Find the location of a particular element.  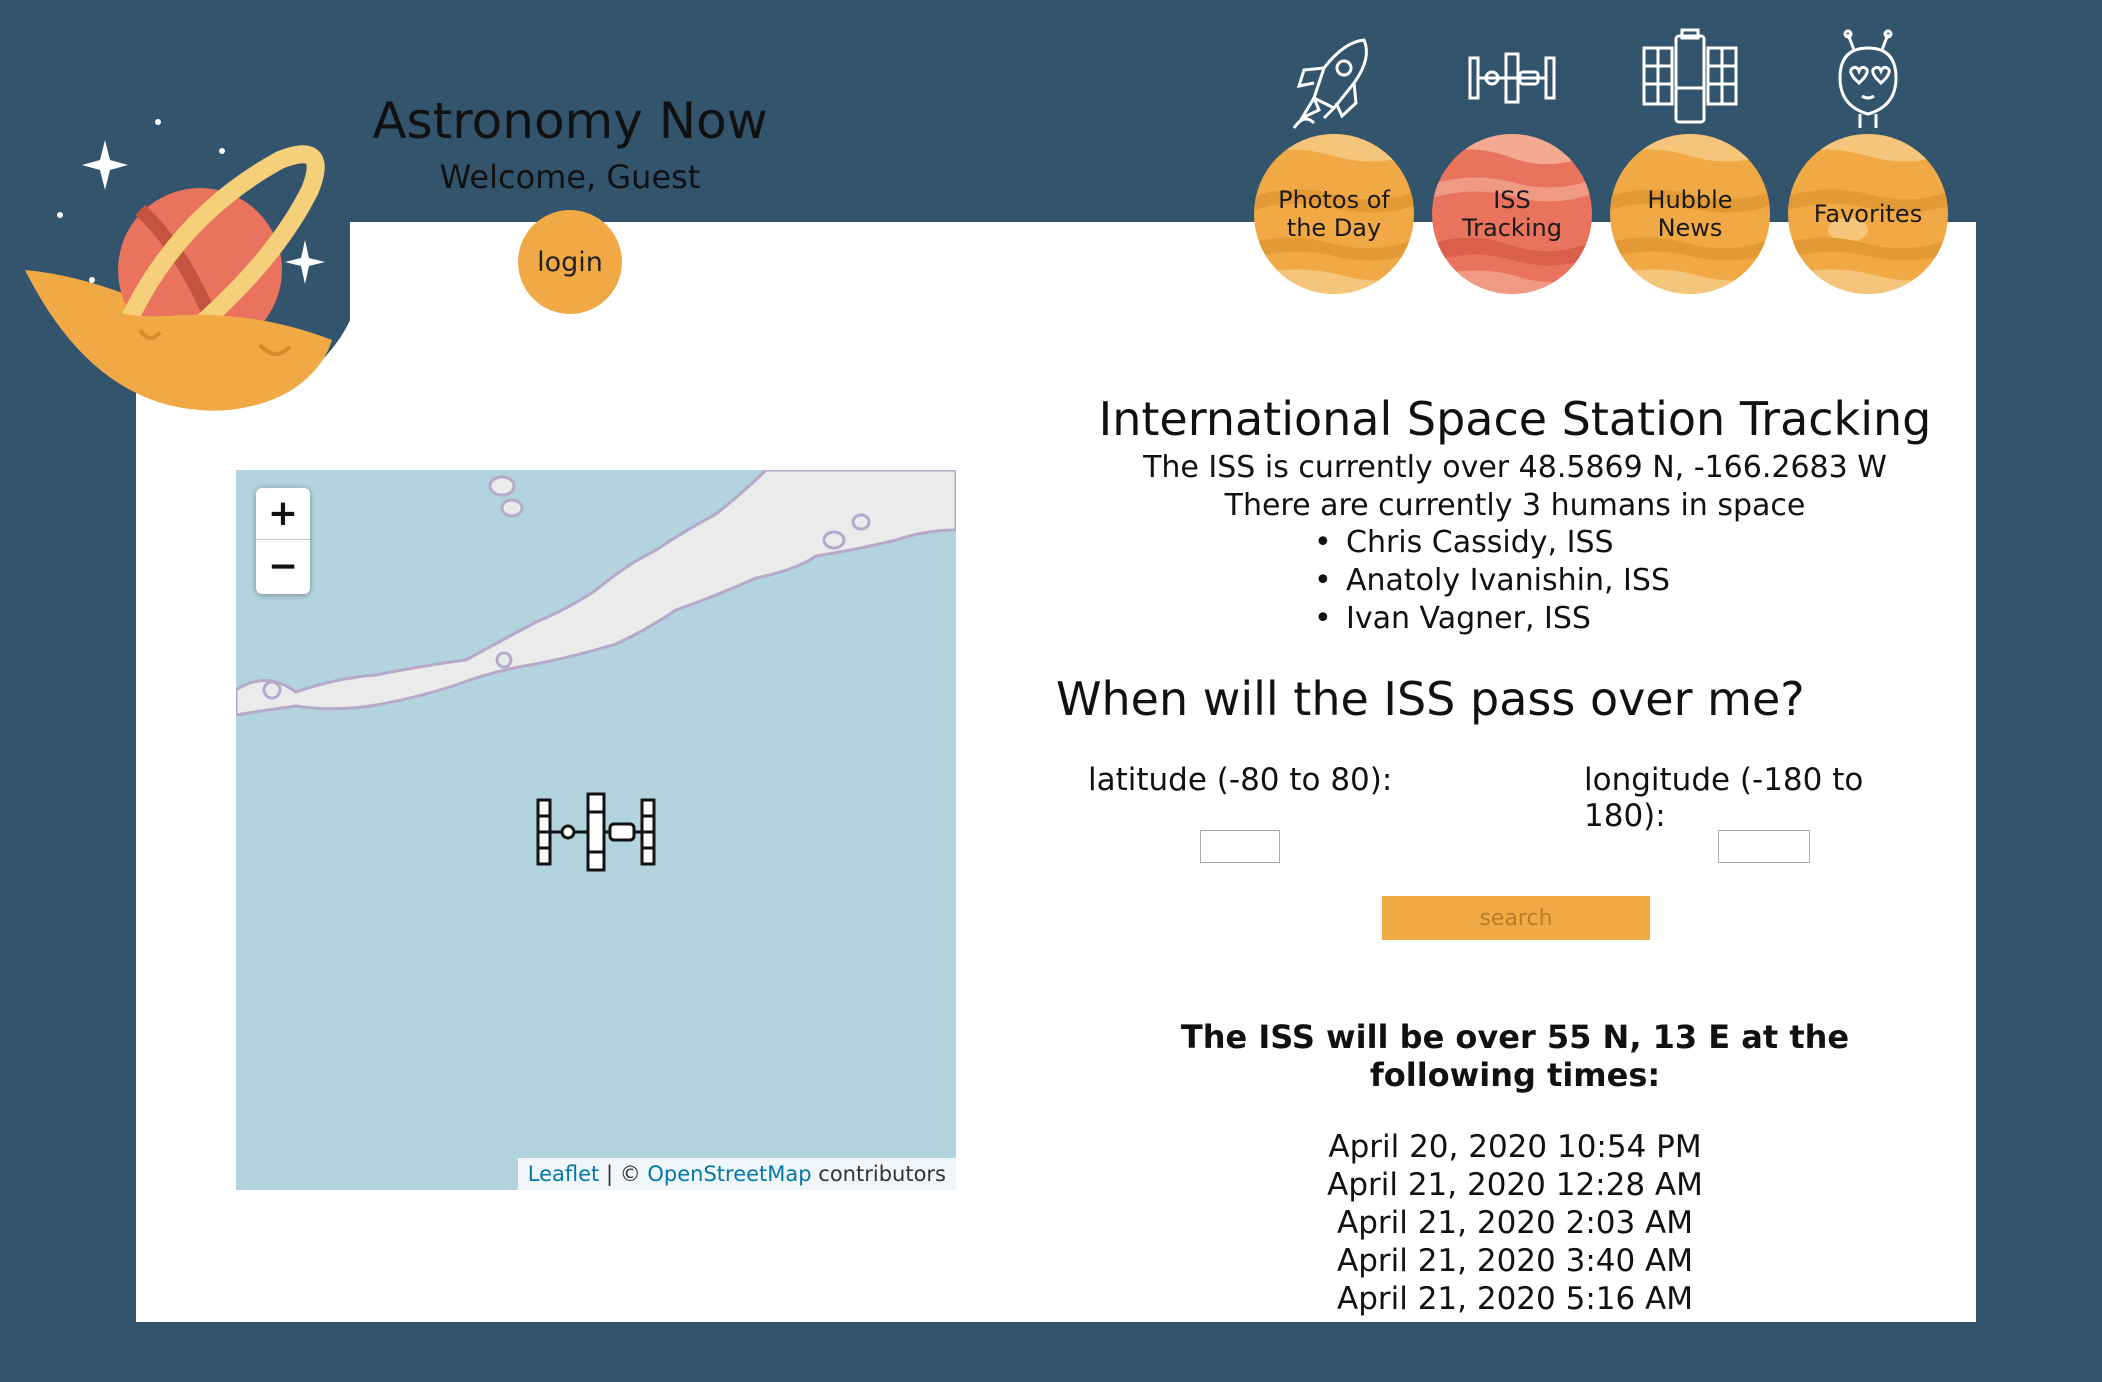

zoom-out-button: − is located at coordinates (283, 566).